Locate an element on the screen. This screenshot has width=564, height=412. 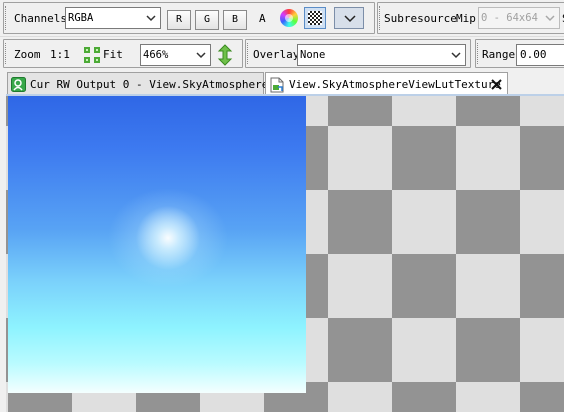
mip-dropdown: 0 - 64x64 is located at coordinates (519, 18).